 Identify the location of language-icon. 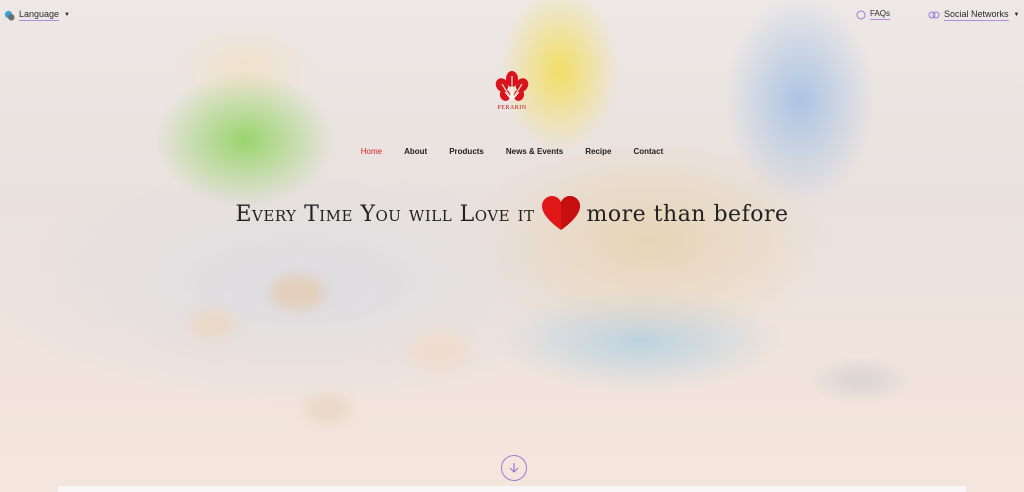
(9, 15).